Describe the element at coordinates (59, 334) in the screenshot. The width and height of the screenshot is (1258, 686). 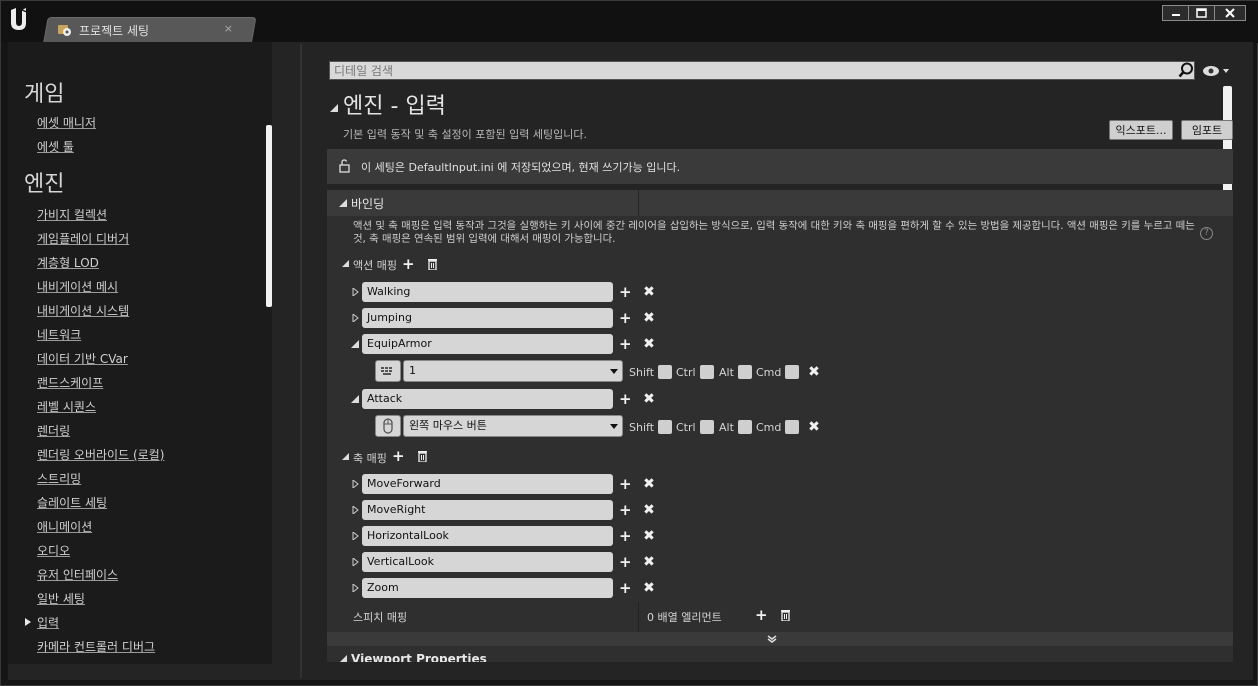
I see `sidebar-item-network: 네트워크` at that location.